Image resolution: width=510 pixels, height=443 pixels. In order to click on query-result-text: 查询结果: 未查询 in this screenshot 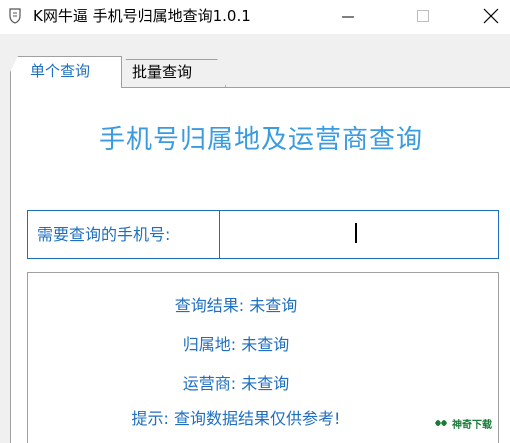, I will do `click(236, 305)`.